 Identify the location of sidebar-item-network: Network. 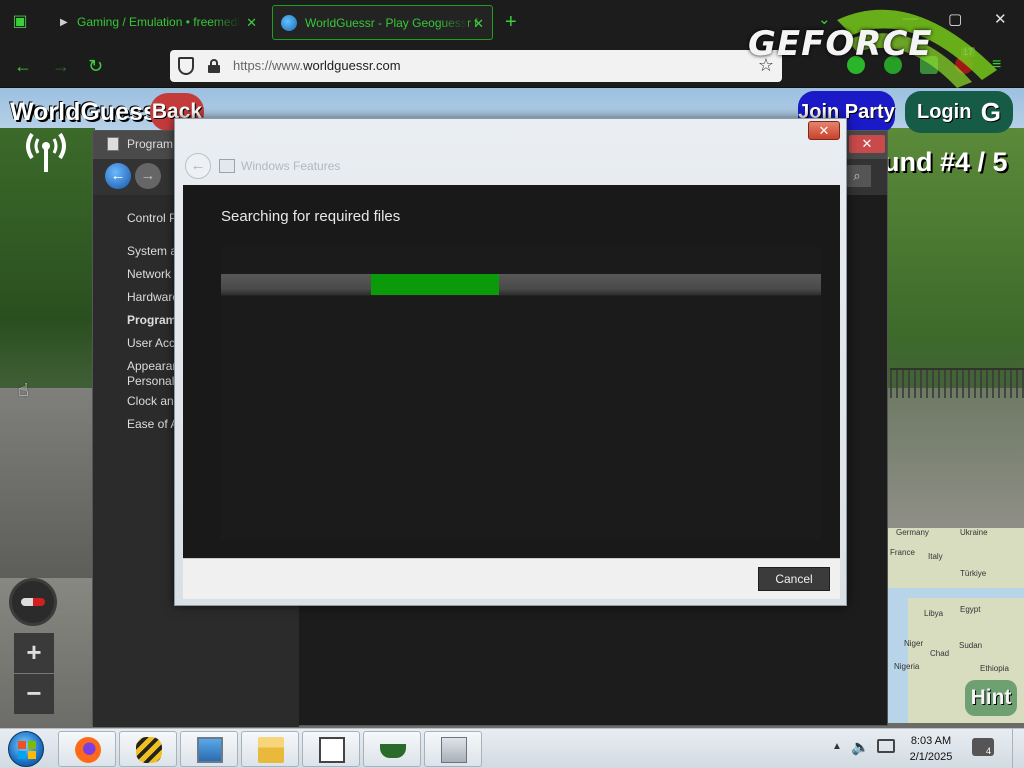
(149, 274).